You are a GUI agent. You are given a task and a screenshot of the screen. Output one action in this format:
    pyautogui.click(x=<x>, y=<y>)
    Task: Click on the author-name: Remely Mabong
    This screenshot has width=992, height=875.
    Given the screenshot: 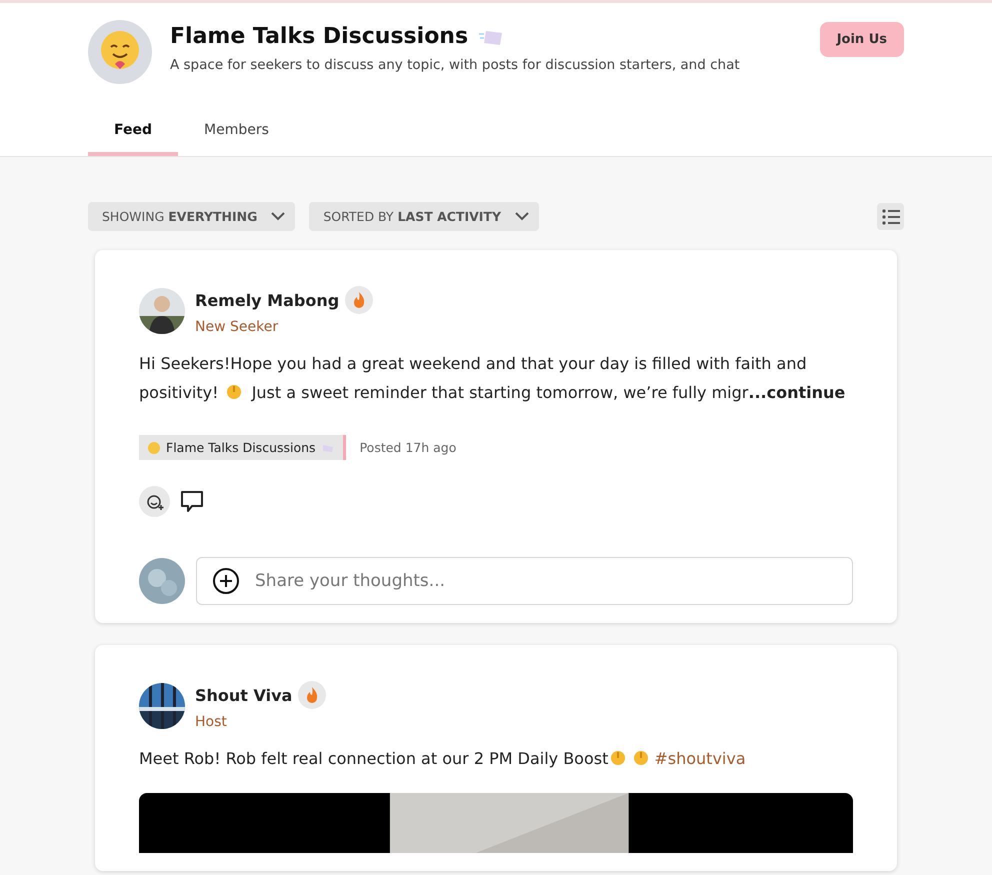 What is the action you would take?
    pyautogui.click(x=267, y=300)
    